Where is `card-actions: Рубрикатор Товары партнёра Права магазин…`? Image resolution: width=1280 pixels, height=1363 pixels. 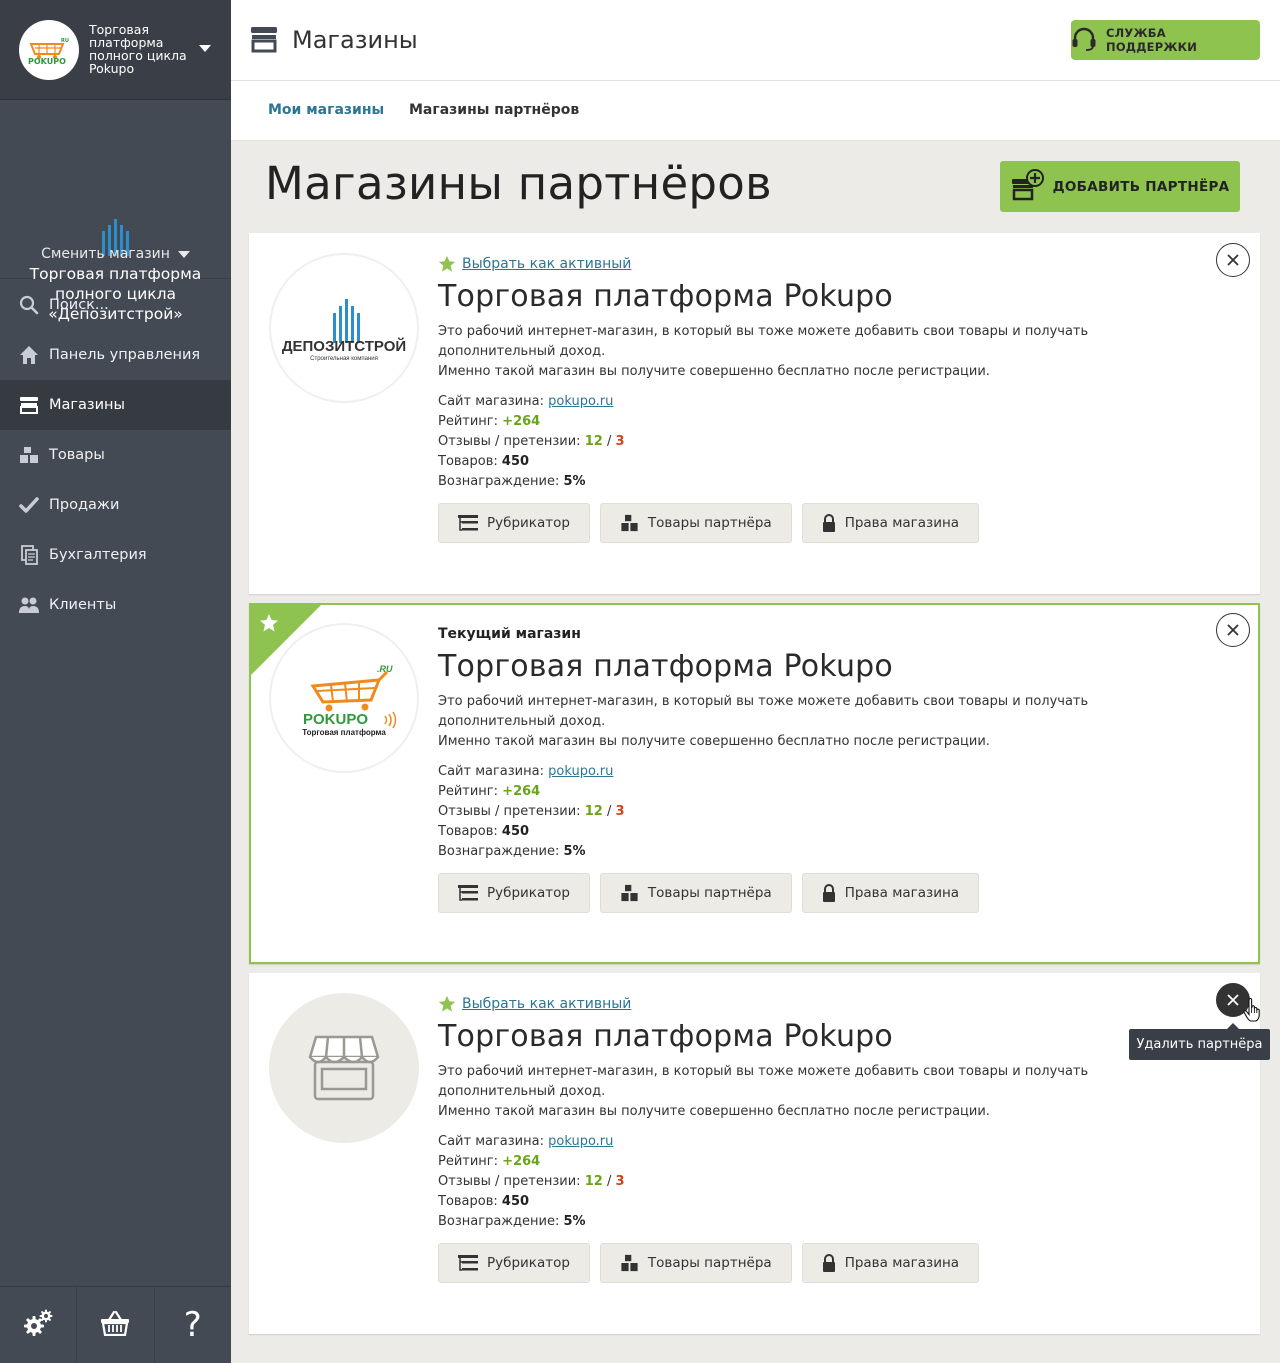 card-actions: Рубрикатор Товары партнёра Права магазин… is located at coordinates (713, 893).